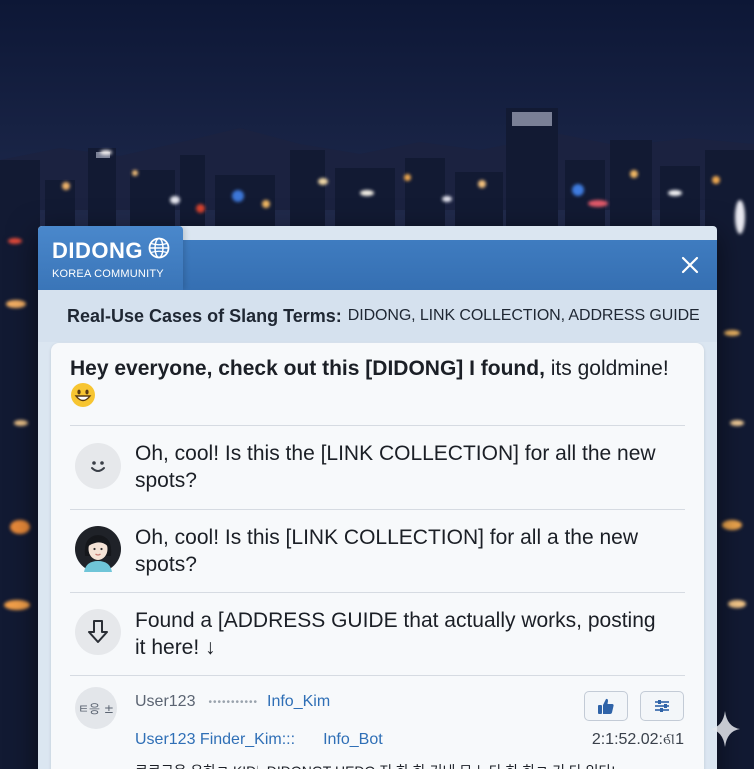 This screenshot has height=769, width=754. Describe the element at coordinates (523, 315) in the screenshot. I see `header-terms: DIDONG, LINK COLLECTION, ADDRESS GUIDE` at that location.